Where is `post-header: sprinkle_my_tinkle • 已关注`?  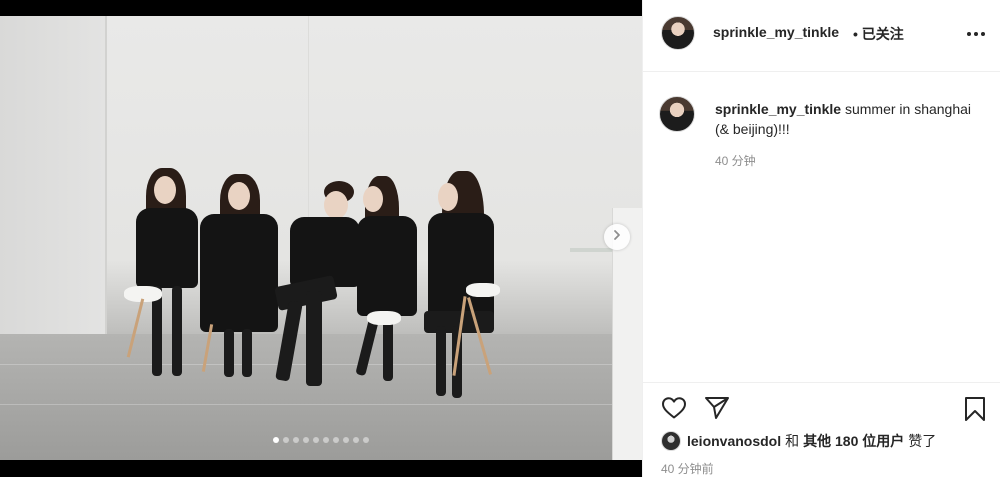
post-header: sprinkle_my_tinkle • 已关注 is located at coordinates (821, 36).